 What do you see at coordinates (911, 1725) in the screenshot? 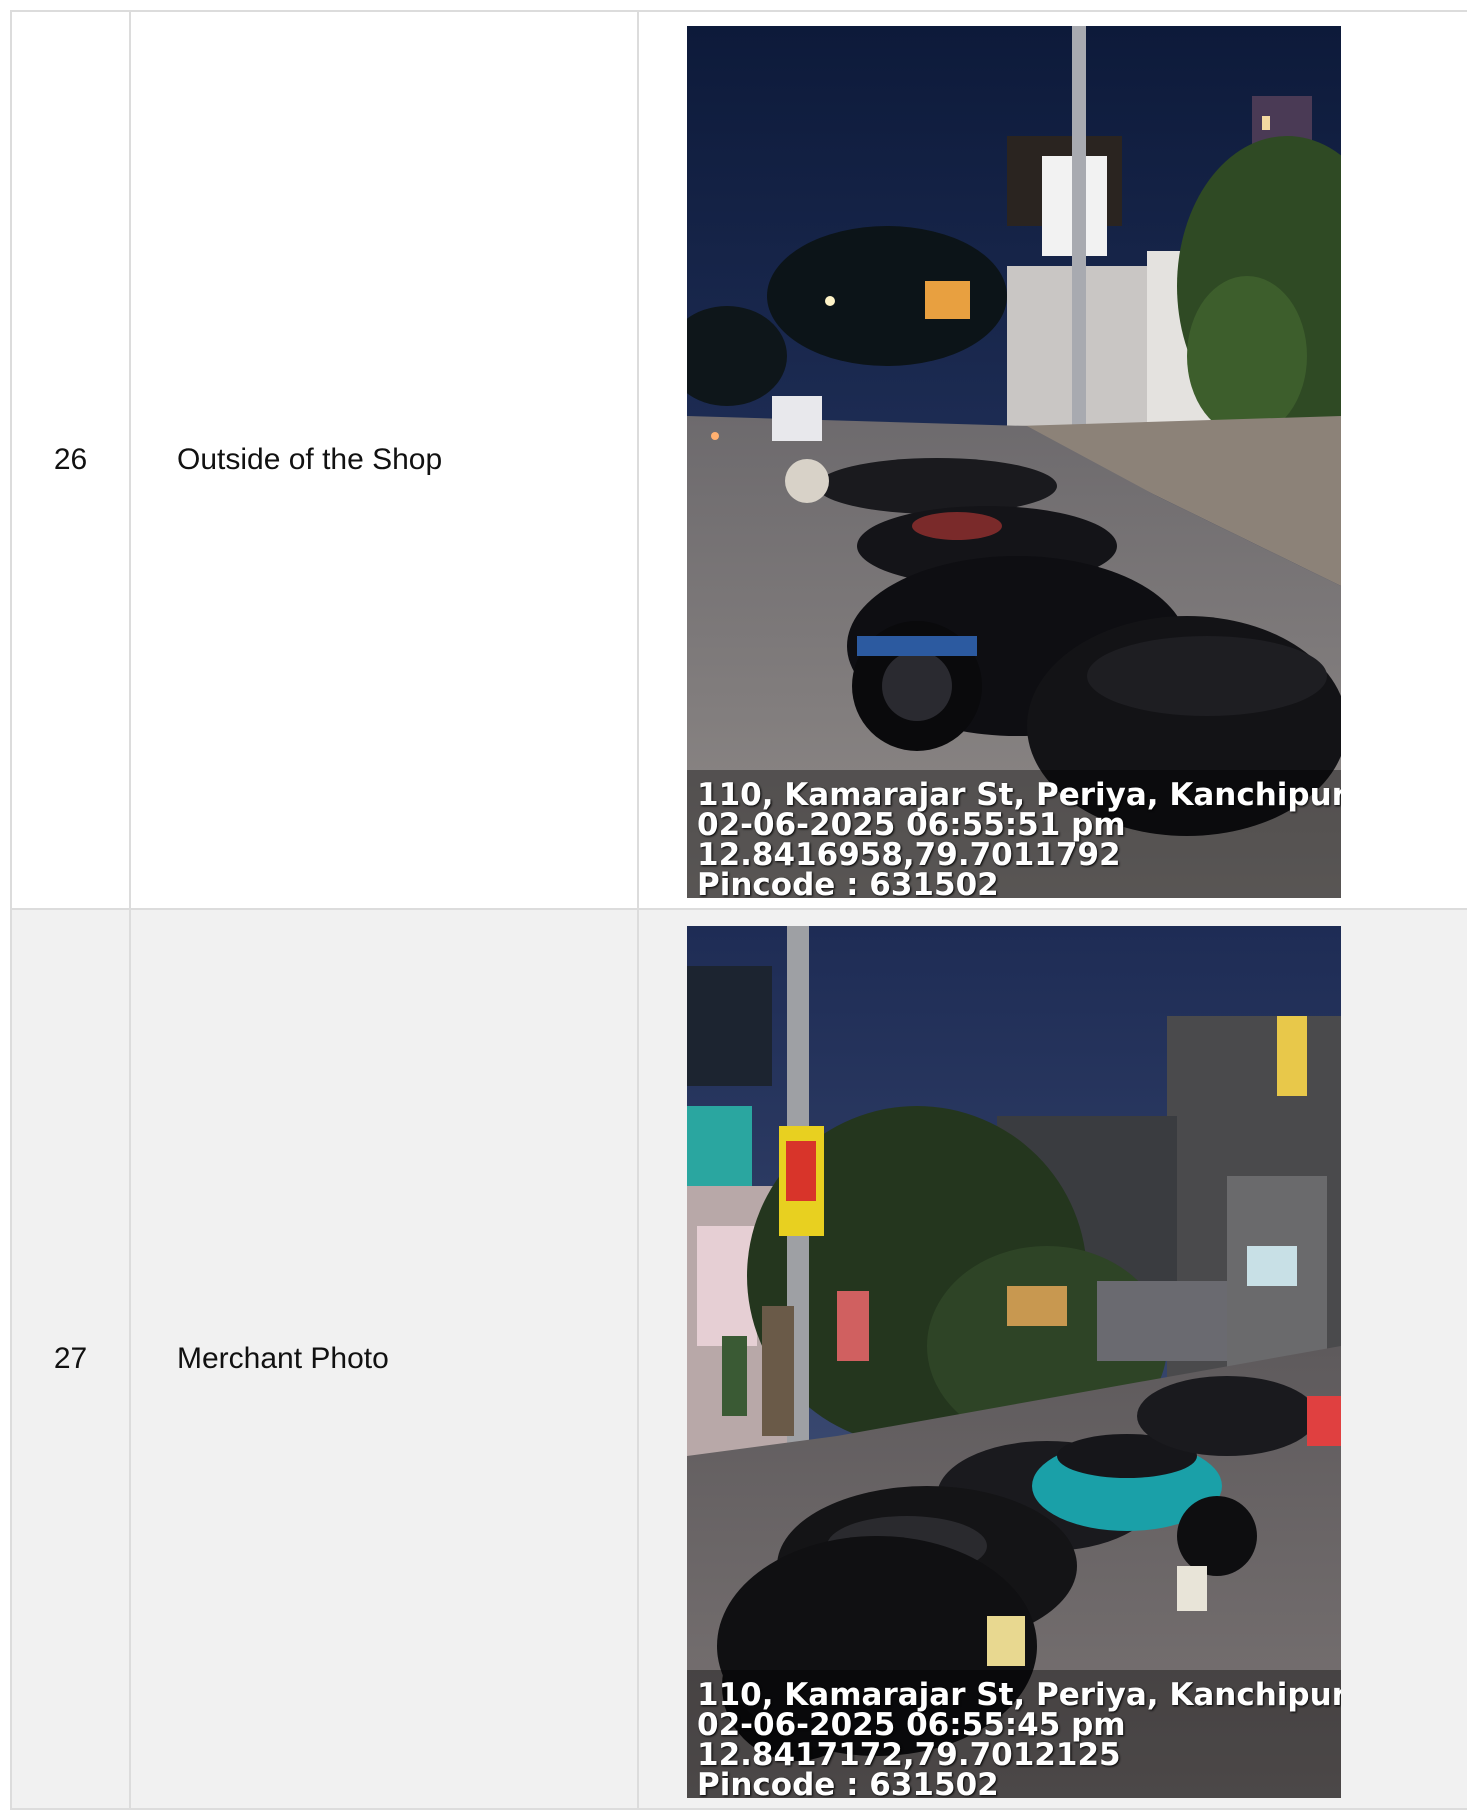
I see `stamp-datetime: 02-06-2025 06:55:45 pm` at bounding box center [911, 1725].